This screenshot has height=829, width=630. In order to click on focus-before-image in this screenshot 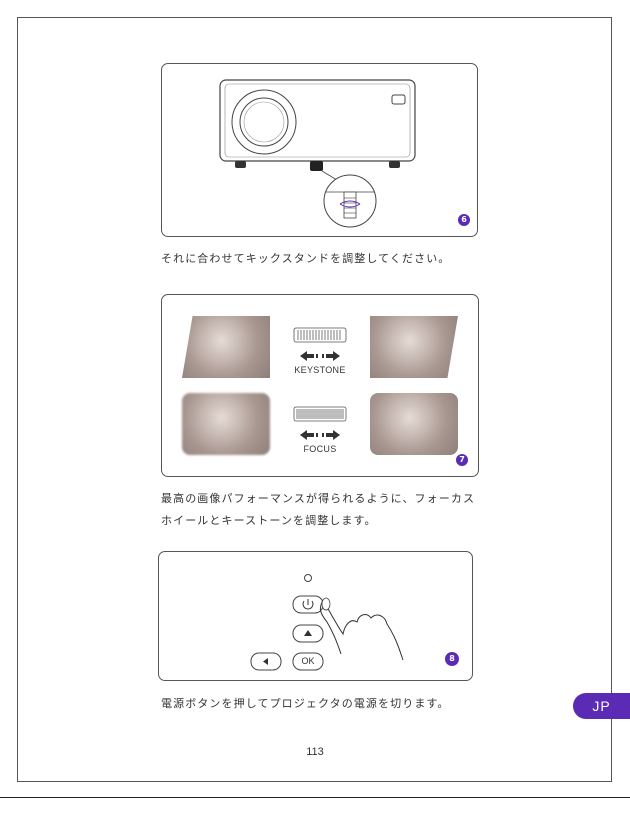, I will do `click(226, 424)`.